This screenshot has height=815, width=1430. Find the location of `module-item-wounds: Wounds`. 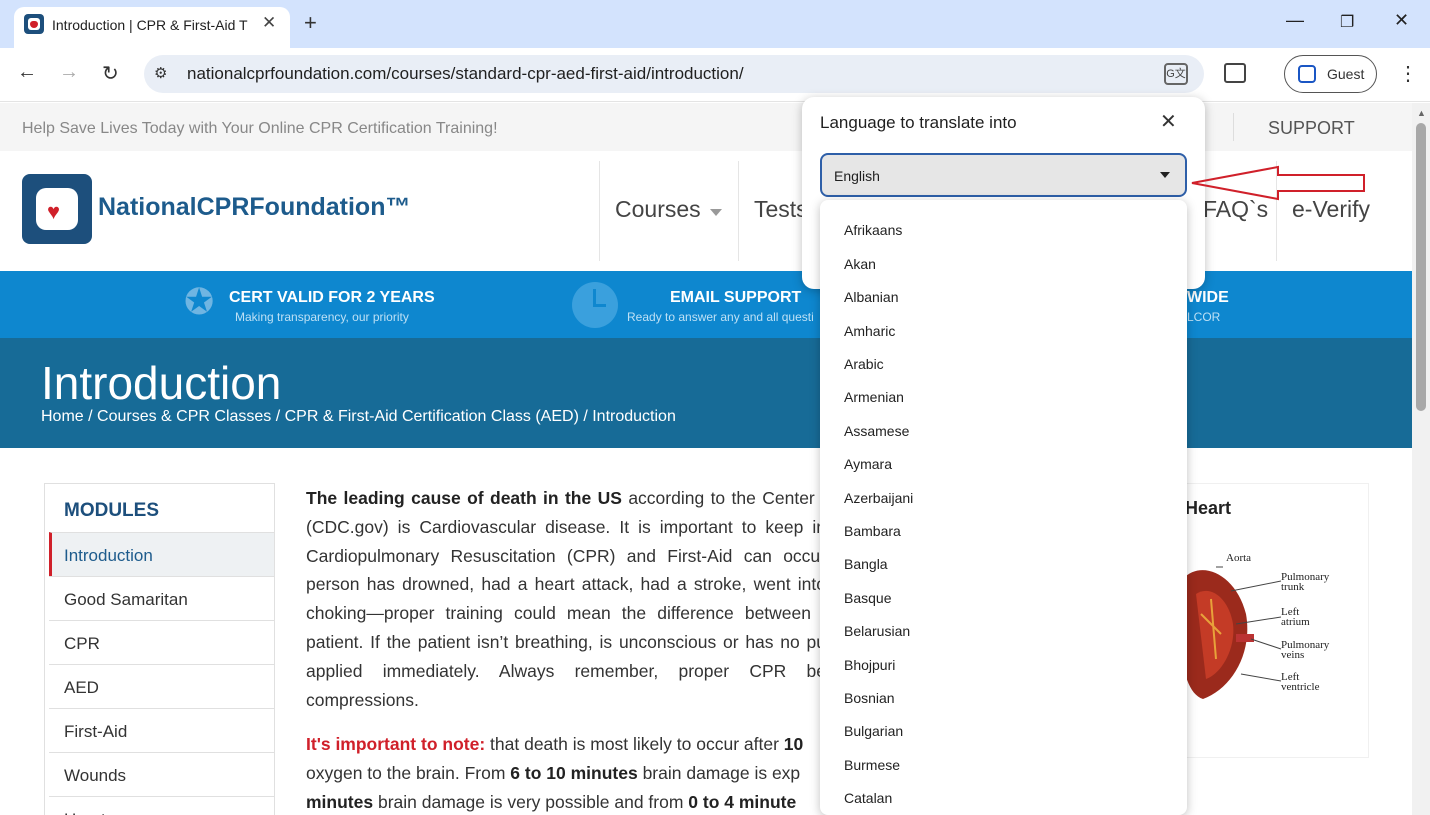

module-item-wounds: Wounds is located at coordinates (161, 774).